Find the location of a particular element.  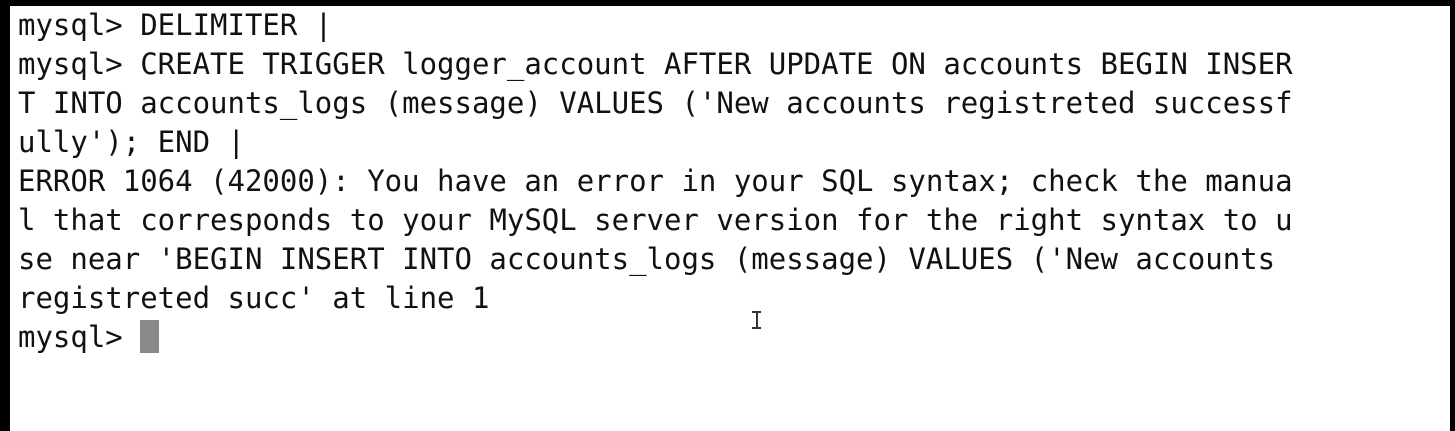

terminal-line: mysql> DELIMITER | is located at coordinates (175, 25).